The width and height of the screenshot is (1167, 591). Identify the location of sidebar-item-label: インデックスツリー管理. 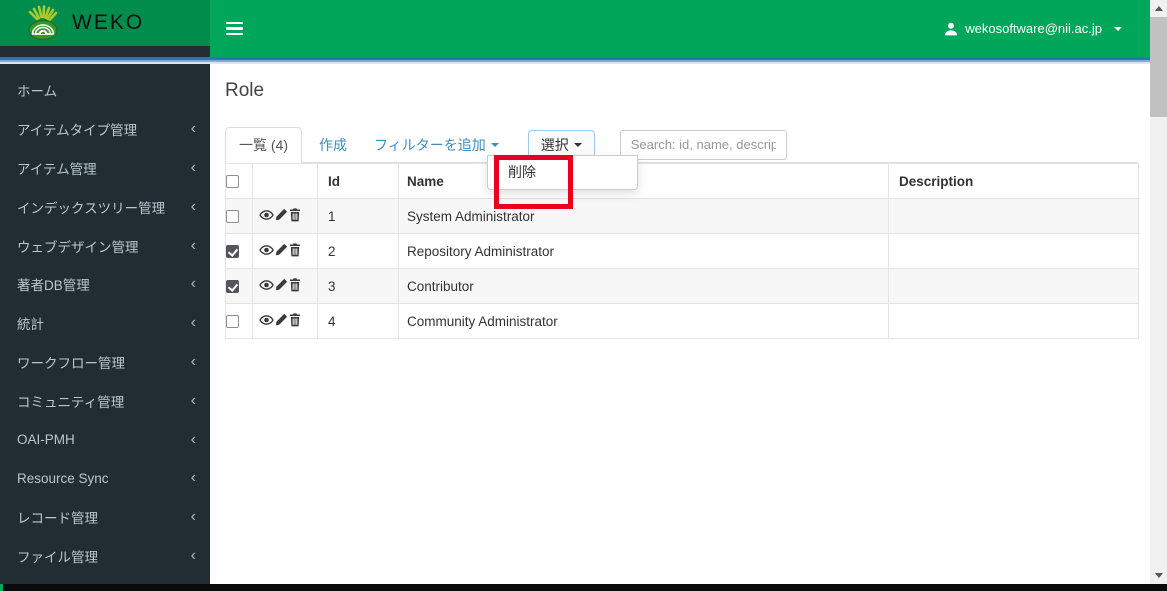
(91, 208).